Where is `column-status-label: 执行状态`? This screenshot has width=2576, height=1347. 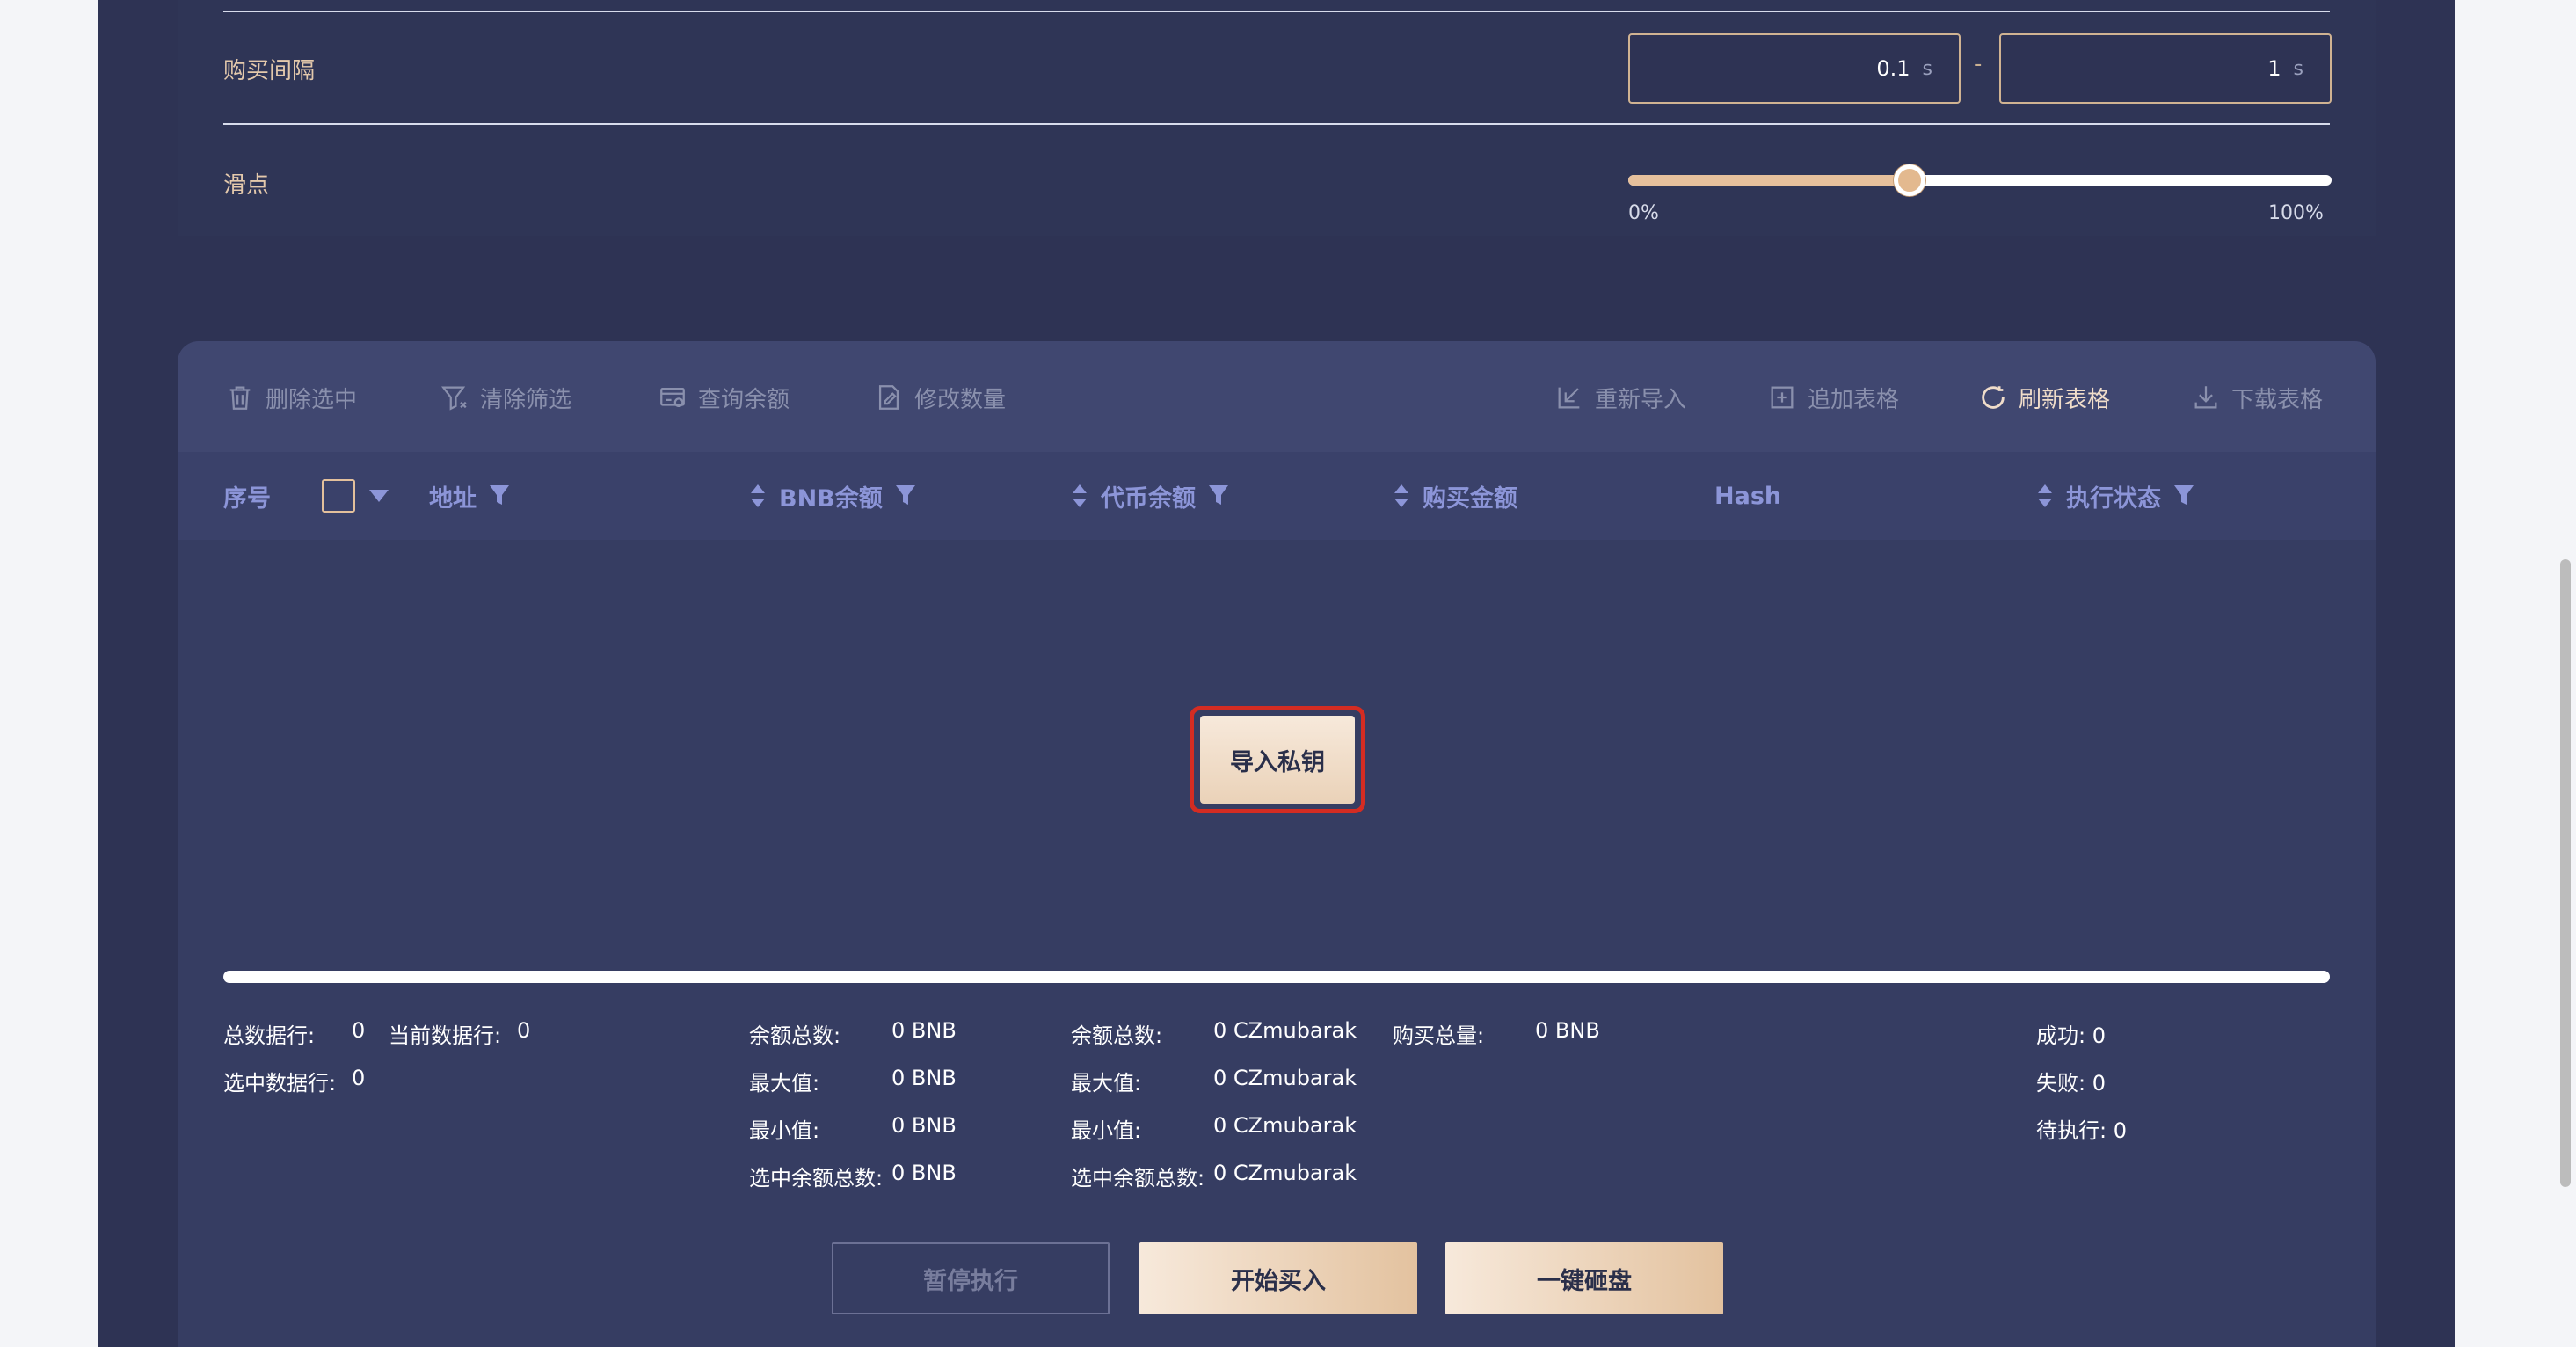 column-status-label: 执行状态 is located at coordinates (2113, 499).